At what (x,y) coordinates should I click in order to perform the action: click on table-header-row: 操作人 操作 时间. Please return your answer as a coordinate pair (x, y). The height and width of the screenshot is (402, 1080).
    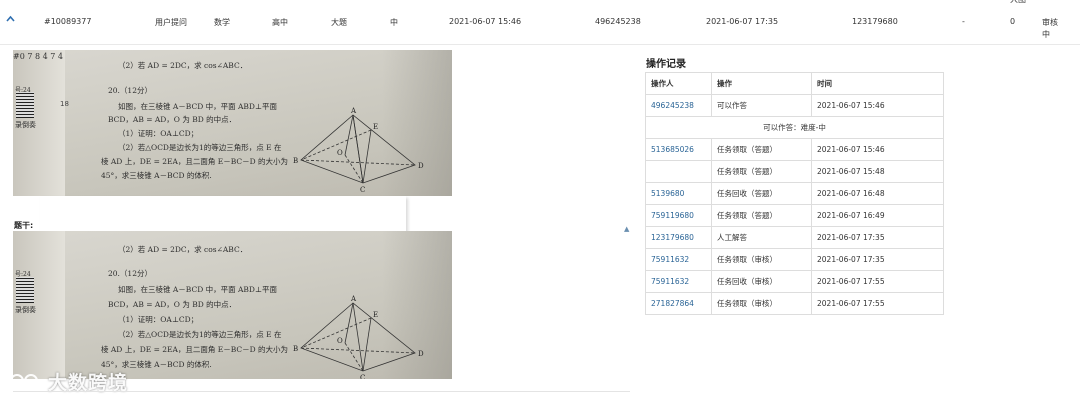
    Looking at the image, I should click on (794, 83).